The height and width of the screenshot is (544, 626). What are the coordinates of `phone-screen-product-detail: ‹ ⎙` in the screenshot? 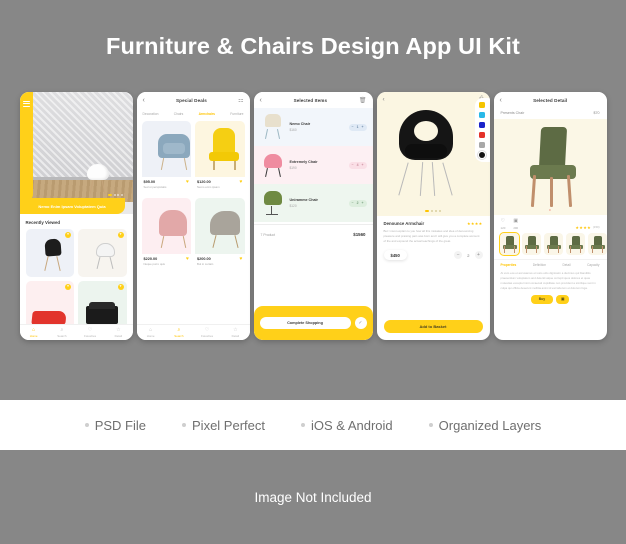 It's located at (433, 216).